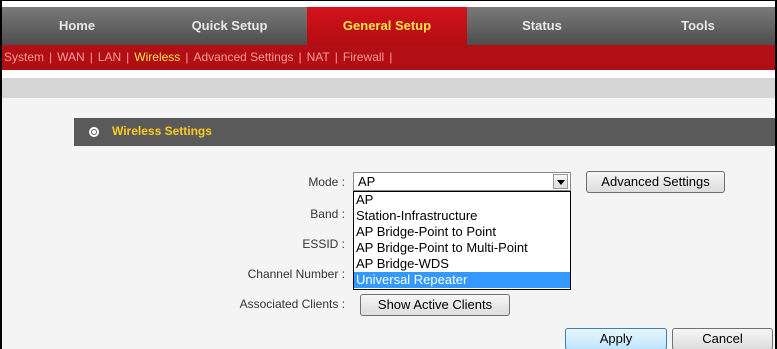 The image size is (777, 349). What do you see at coordinates (462, 232) in the screenshot?
I see `mode-option-ap-bridge-point-to-point: AP Bridge-Point to Point` at bounding box center [462, 232].